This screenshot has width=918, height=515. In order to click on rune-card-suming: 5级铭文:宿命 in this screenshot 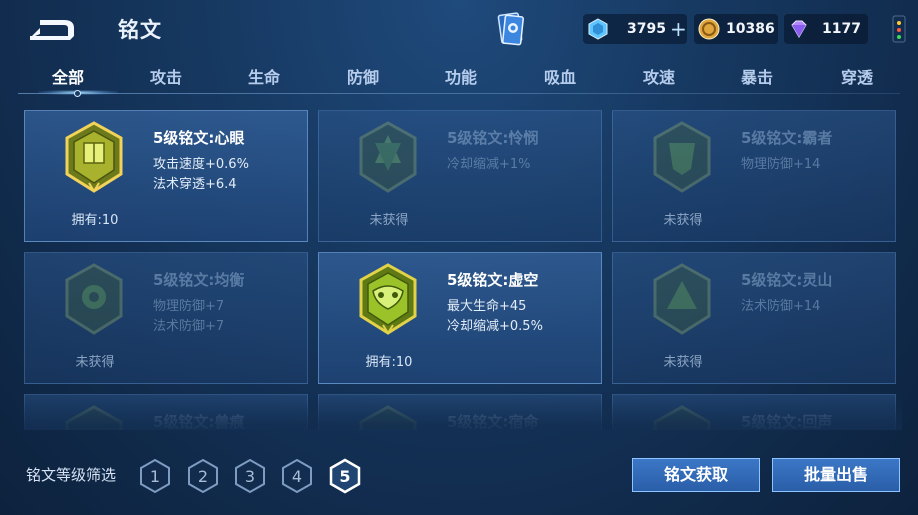, I will do `click(460, 412)`.